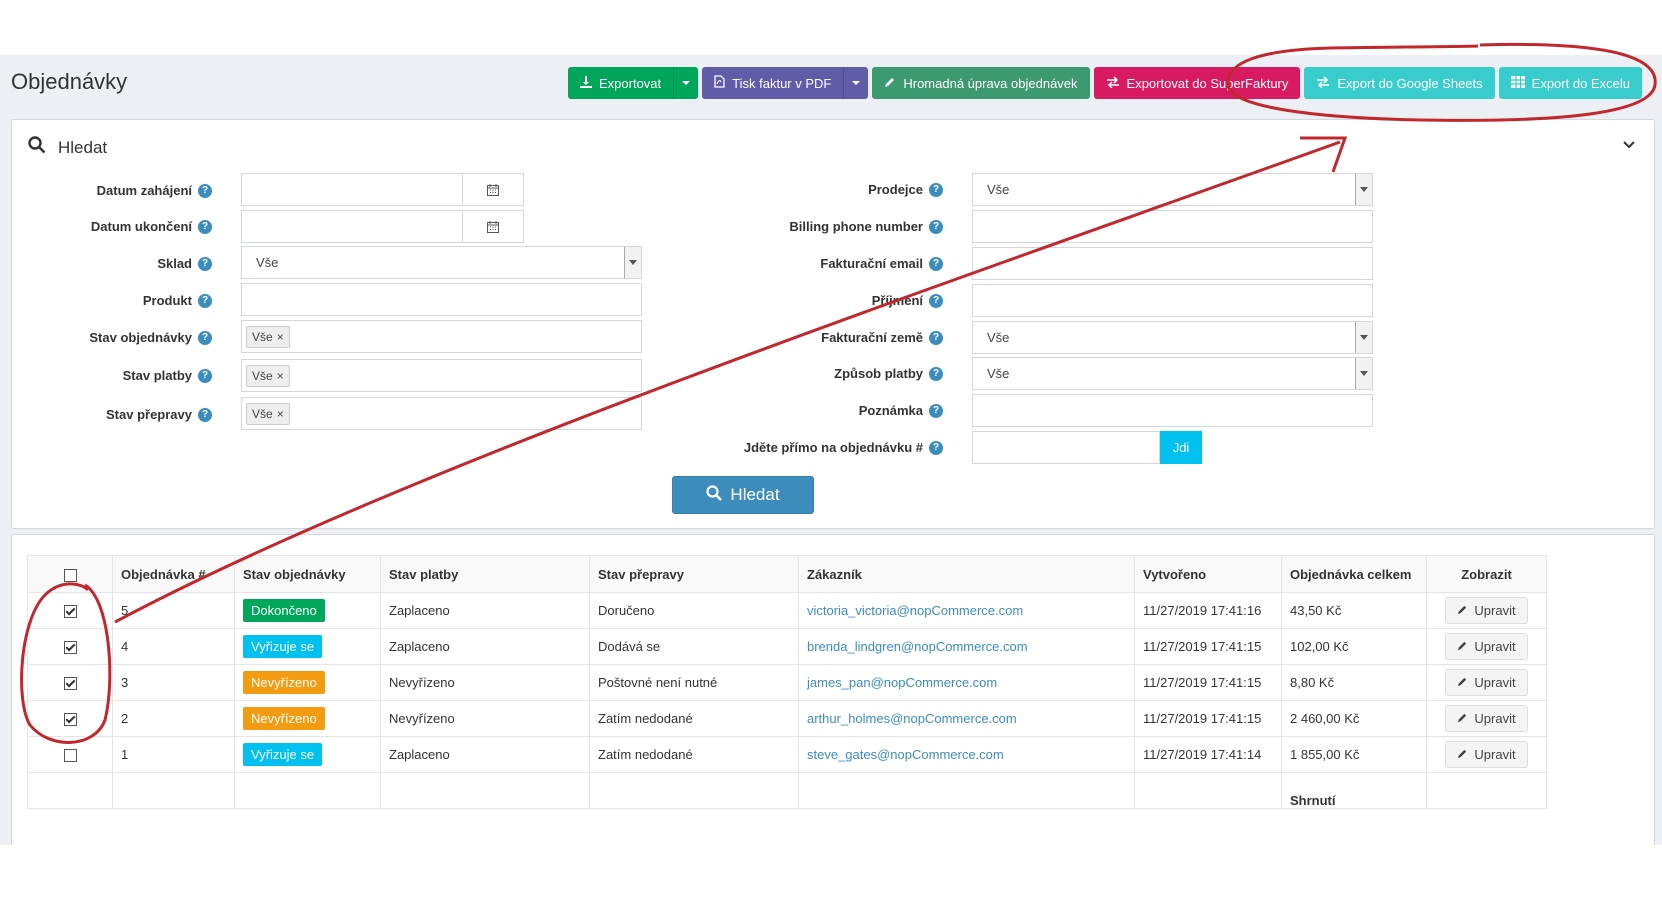 The width and height of the screenshot is (1662, 902). I want to click on bulk-edit-button: Hromadná úprava objednávek, so click(981, 83).